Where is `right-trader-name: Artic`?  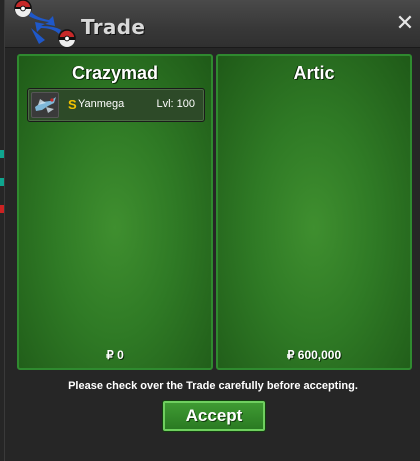 right-trader-name: Artic is located at coordinates (314, 73).